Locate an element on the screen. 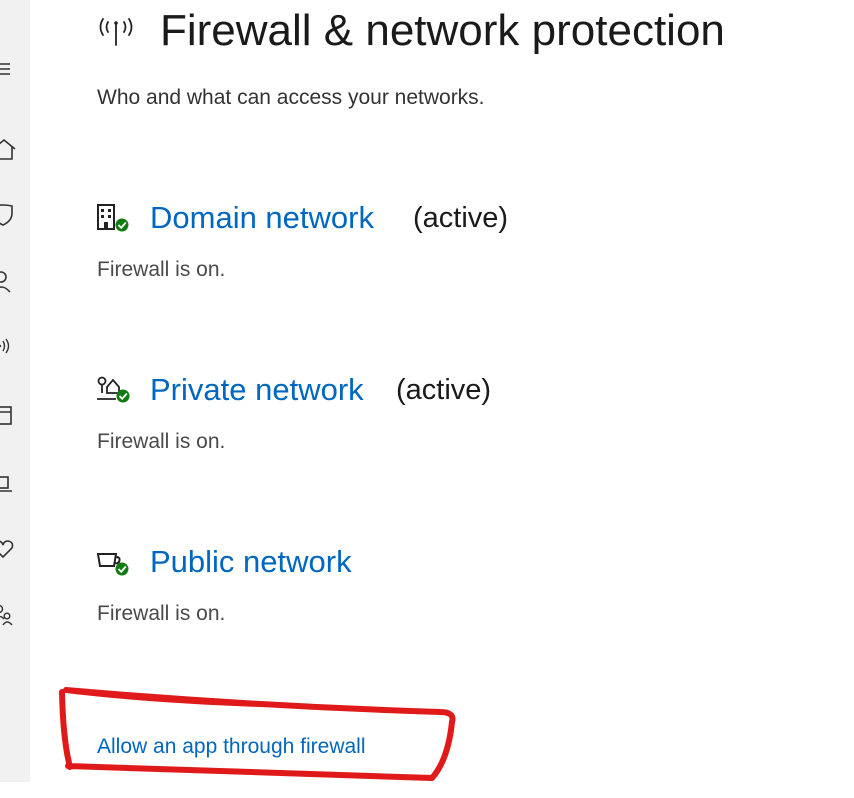 This screenshot has height=798, width=854. public-network-link: Public network is located at coordinates (251, 562).